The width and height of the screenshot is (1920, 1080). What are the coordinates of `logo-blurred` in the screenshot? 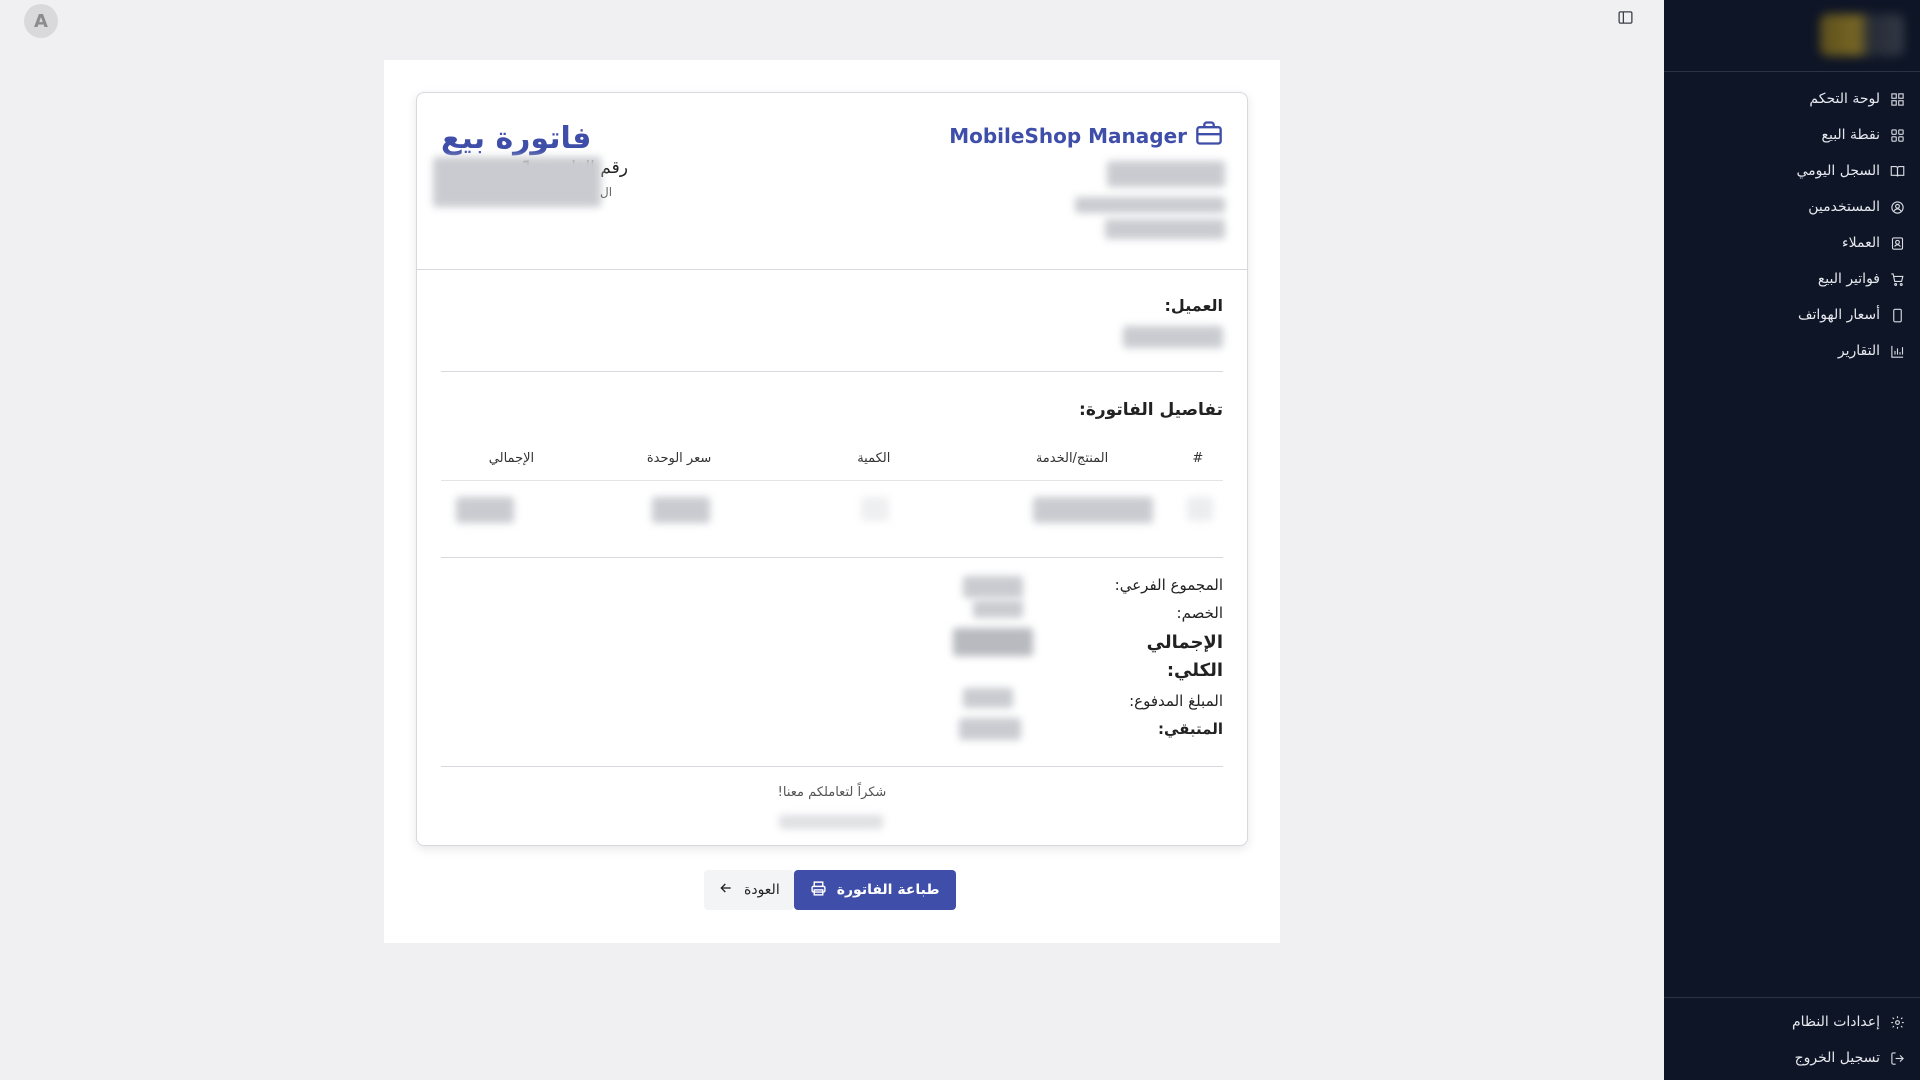 It's located at (1862, 35).